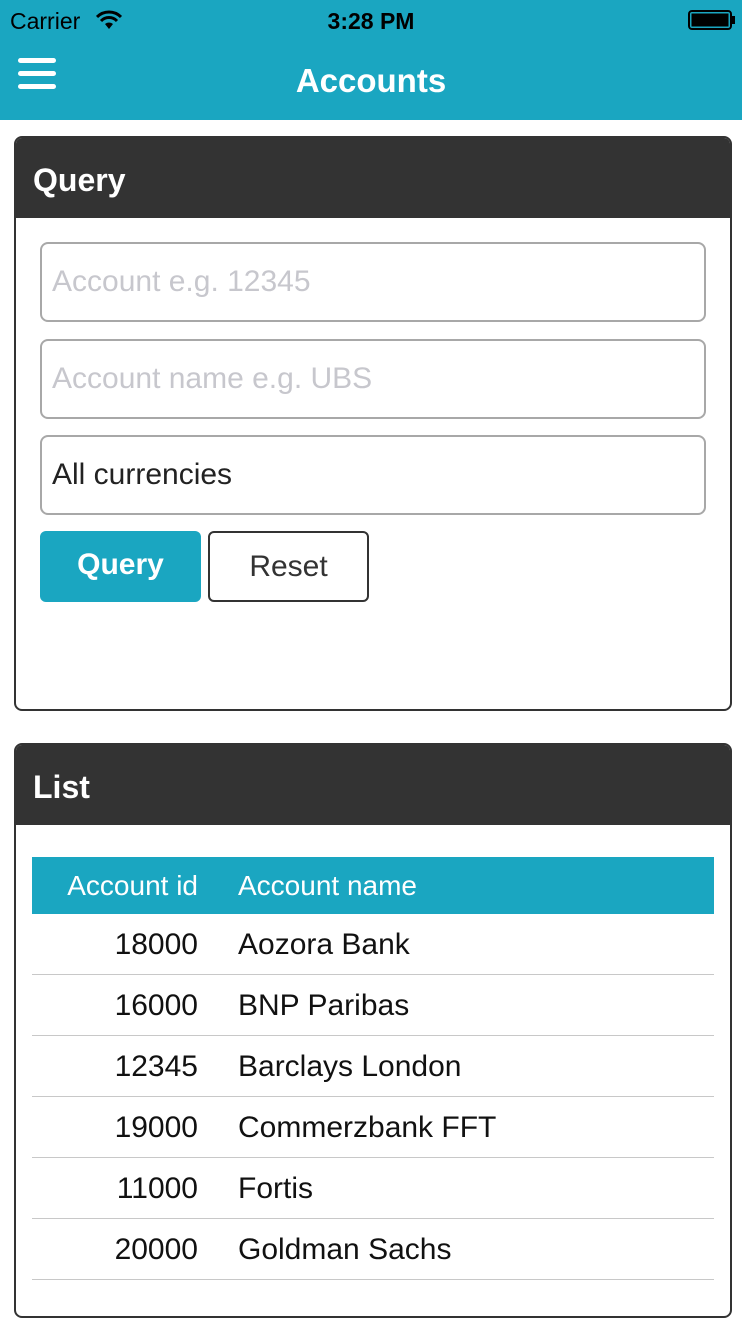 The width and height of the screenshot is (742, 1332). Describe the element at coordinates (324, 944) in the screenshot. I see `account-name-cell: Aozora Bank` at that location.